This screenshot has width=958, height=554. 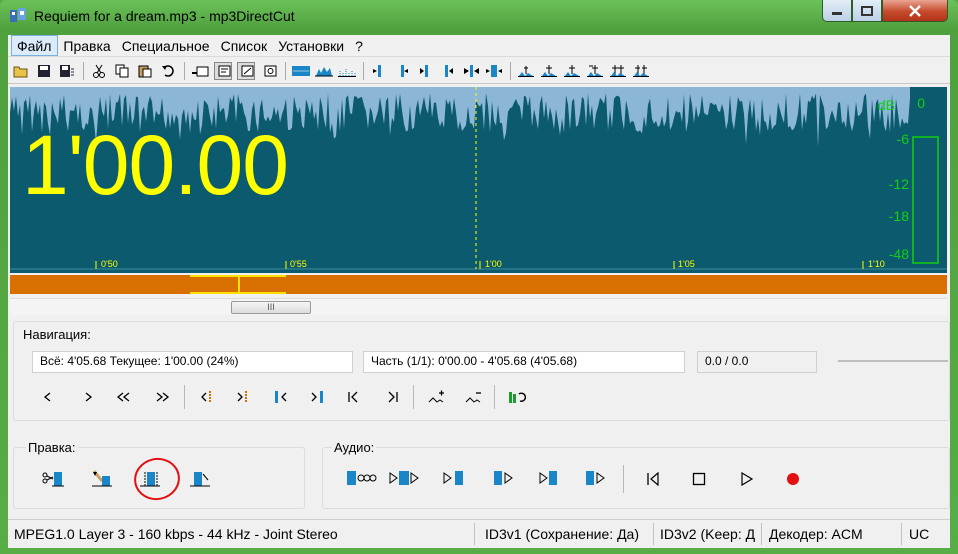 What do you see at coordinates (686, 264) in the screenshot?
I see `time-tick-label: 1'05` at bounding box center [686, 264].